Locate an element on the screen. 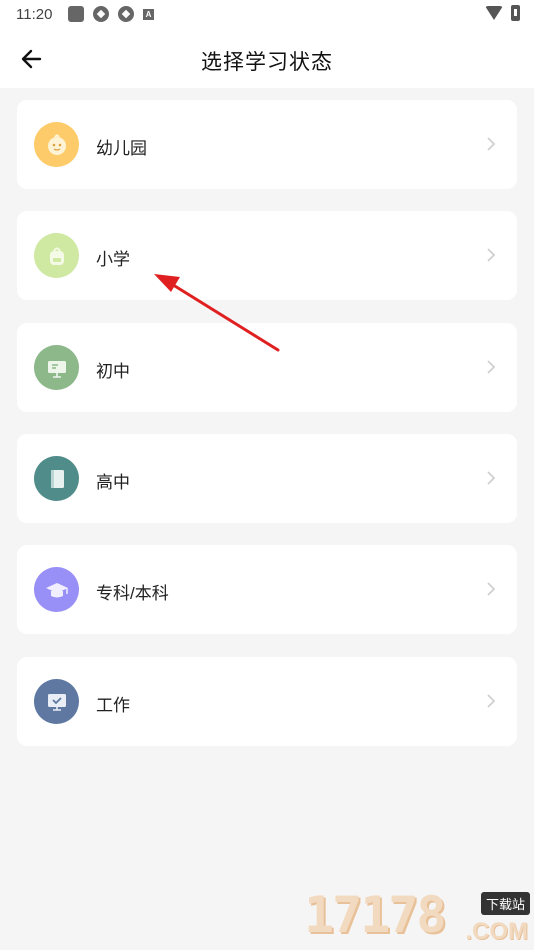 The image size is (534, 950). option-college: 专科/本科 is located at coordinates (267, 589).